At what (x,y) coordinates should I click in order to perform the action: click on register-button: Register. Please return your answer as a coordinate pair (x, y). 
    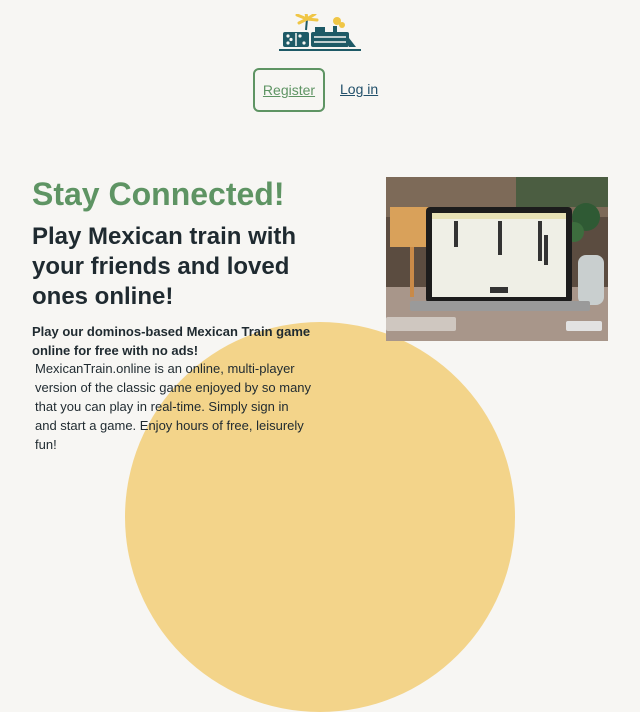
    Looking at the image, I should click on (289, 90).